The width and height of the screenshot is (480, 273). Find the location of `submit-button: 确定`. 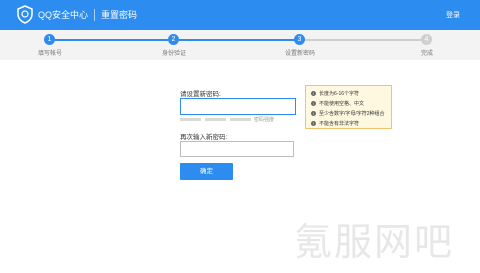

submit-button: 确定 is located at coordinates (206, 171).